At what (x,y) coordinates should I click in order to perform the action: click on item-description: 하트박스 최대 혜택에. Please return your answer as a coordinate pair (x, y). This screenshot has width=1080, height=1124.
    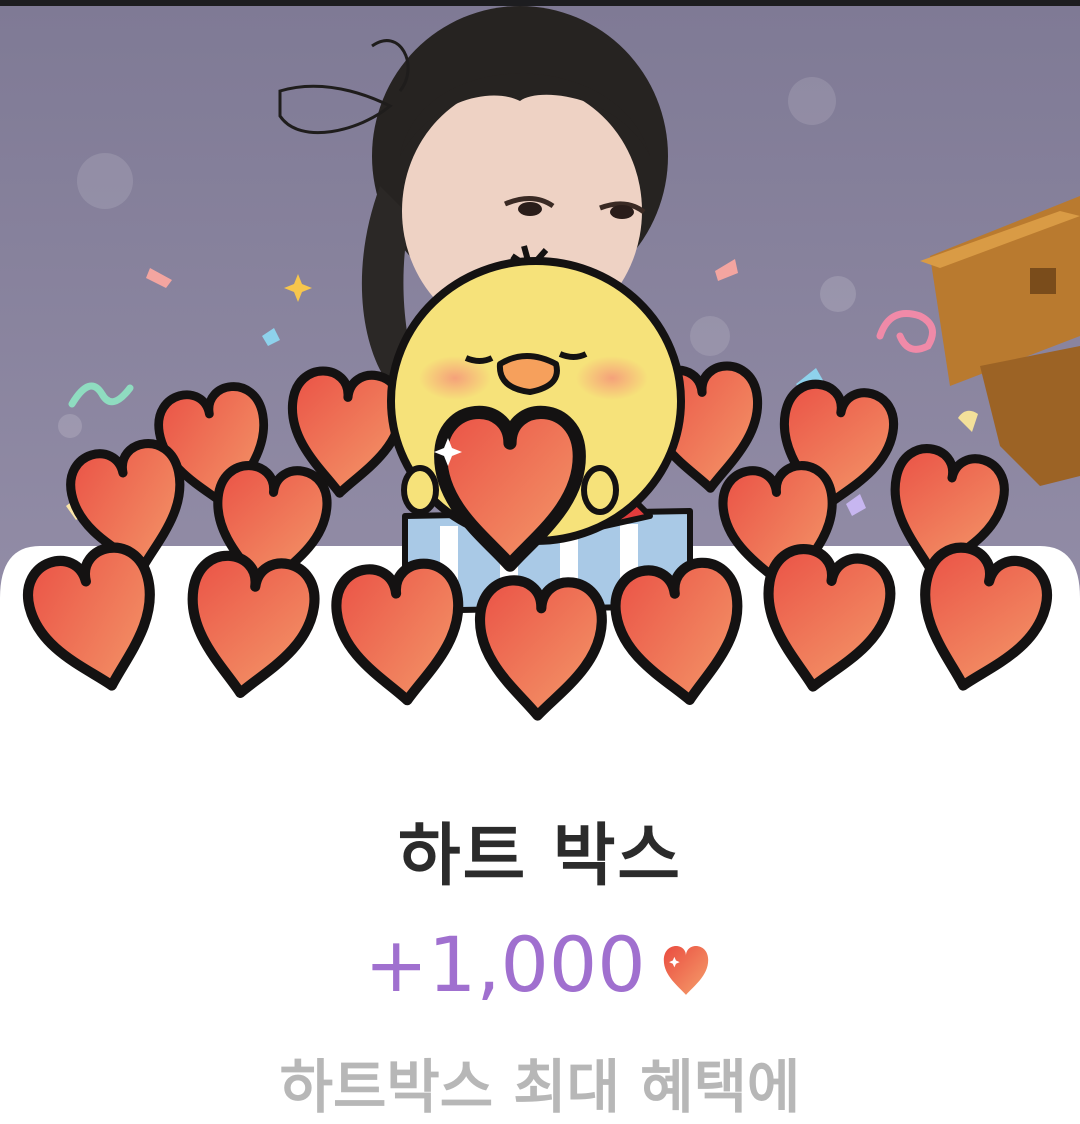
    Looking at the image, I should click on (540, 1087).